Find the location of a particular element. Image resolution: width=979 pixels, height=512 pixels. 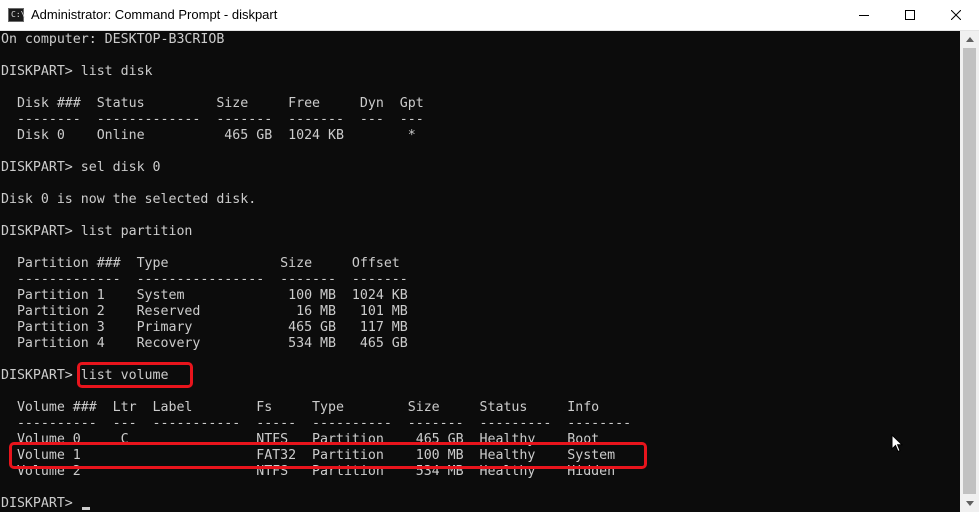

console-line: DISKPART> list disk is located at coordinates (77, 71).